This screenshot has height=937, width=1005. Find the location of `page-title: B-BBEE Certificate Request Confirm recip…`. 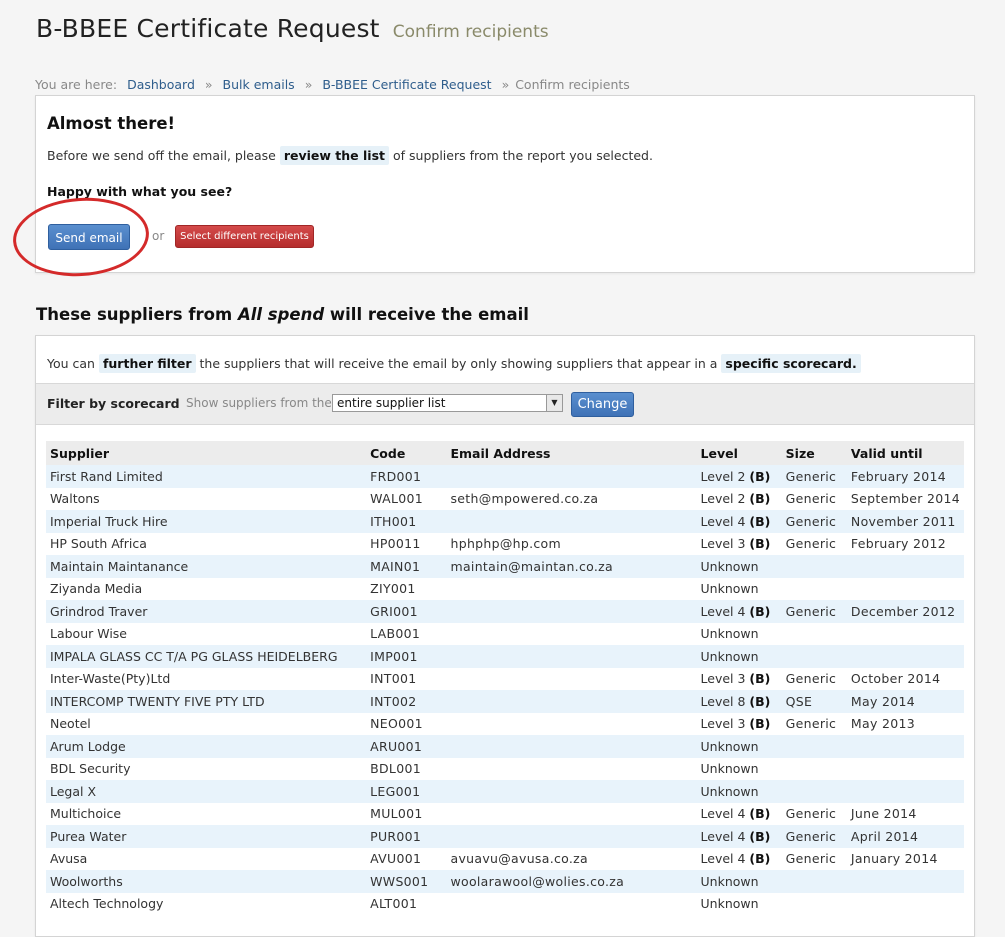

page-title: B-BBEE Certificate Request Confirm recip… is located at coordinates (292, 28).